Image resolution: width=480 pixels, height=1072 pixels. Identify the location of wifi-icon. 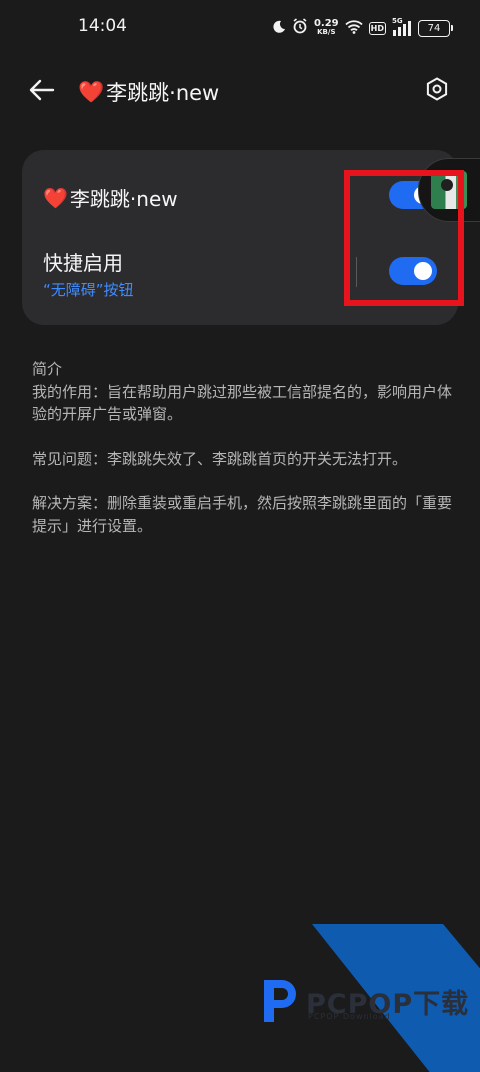
(354, 28).